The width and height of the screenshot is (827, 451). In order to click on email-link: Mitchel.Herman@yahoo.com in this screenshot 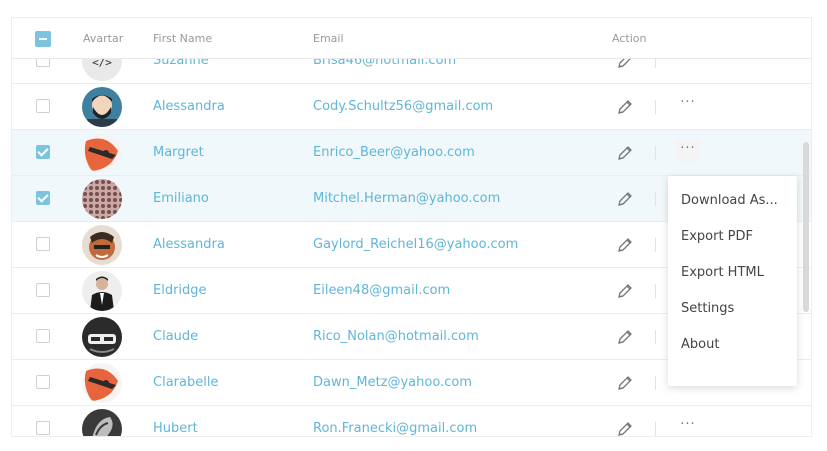, I will do `click(406, 198)`.